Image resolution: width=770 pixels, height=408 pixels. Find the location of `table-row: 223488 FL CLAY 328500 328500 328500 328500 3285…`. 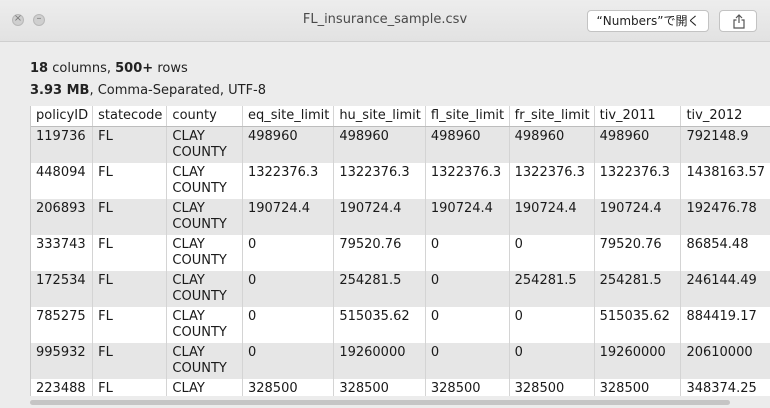

table-row: 223488 FL CLAY 328500 328500 328500 328500 3285… is located at coordinates (400, 387).